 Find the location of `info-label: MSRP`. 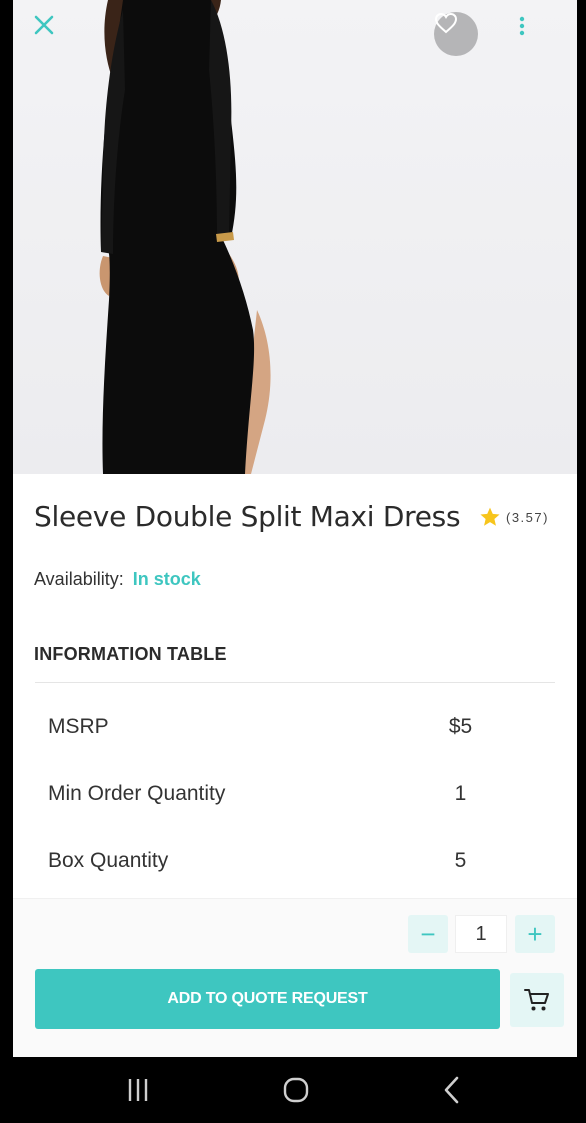

info-label: MSRP is located at coordinates (78, 726).